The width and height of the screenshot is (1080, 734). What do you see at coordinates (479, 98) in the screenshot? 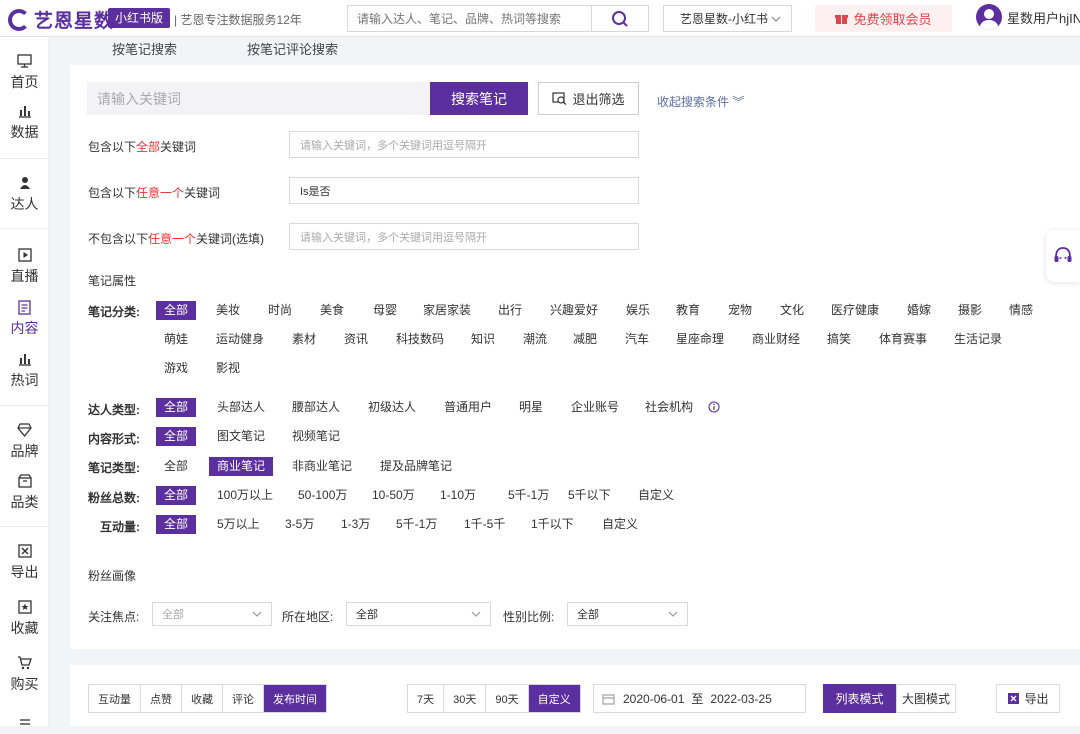
I see `search-notes-button: 搜索笔记` at bounding box center [479, 98].